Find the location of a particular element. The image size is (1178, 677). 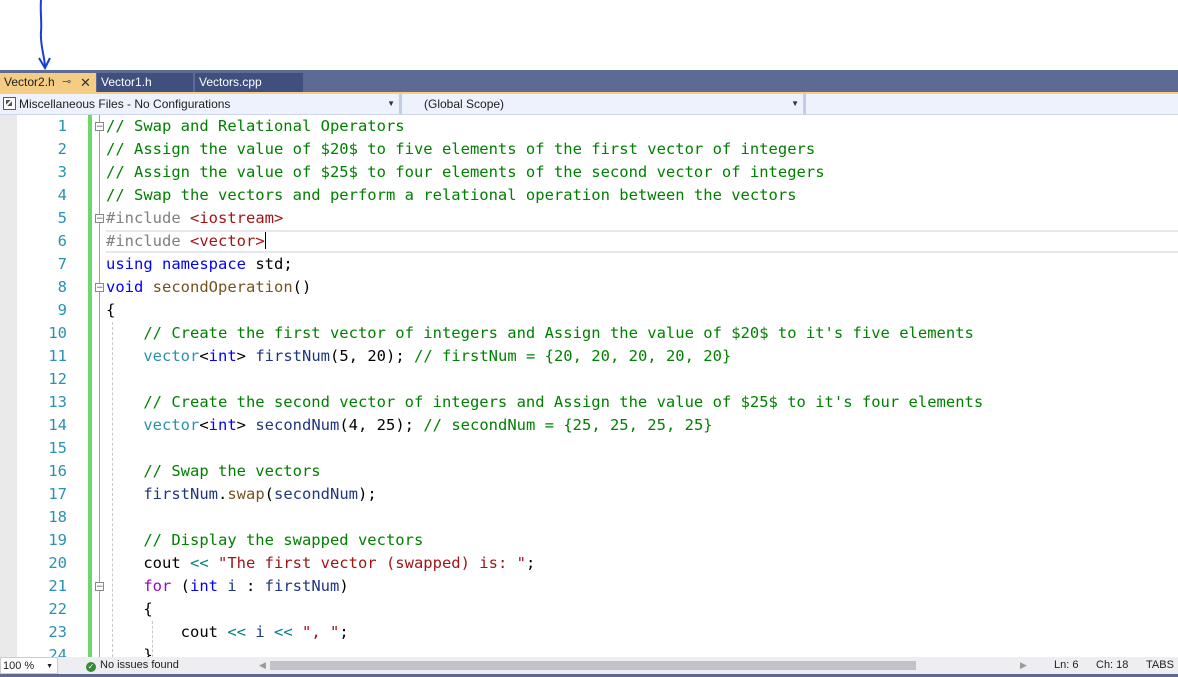

check-circle-icon: ✓ is located at coordinates (91, 667).